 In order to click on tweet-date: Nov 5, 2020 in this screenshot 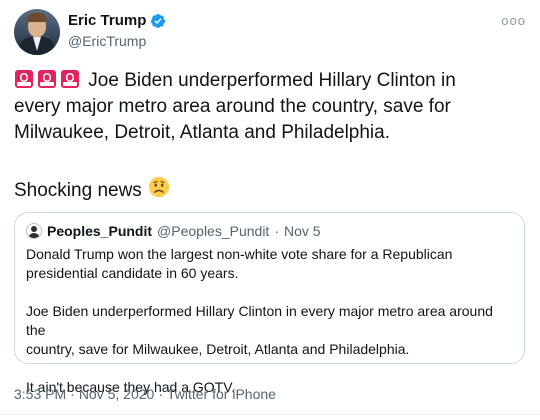, I will do `click(117, 394)`.